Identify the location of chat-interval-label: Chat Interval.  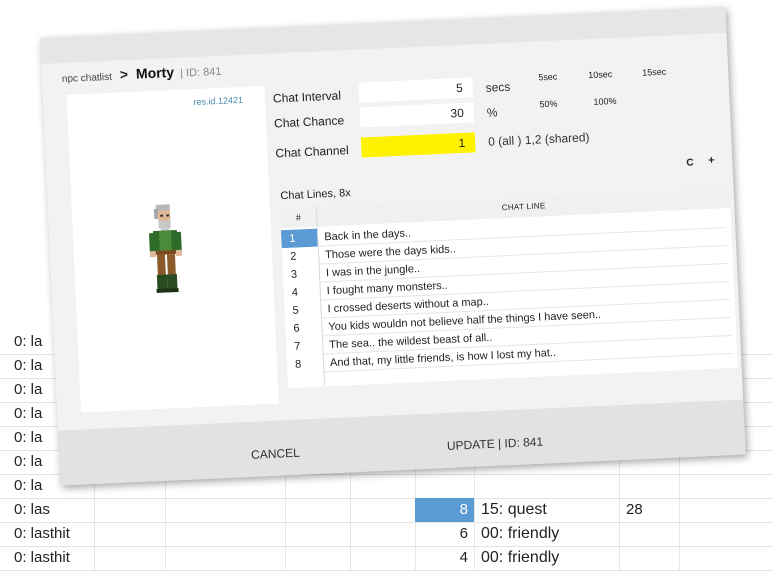
(307, 97).